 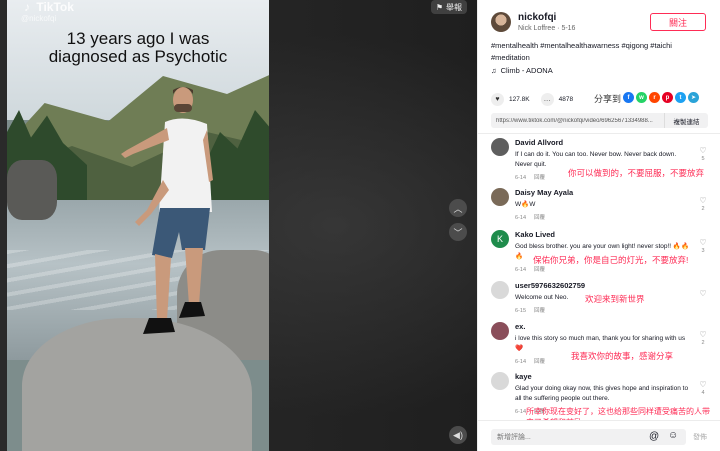 What do you see at coordinates (525, 204) in the screenshot?
I see `comment-text: W🔥W` at bounding box center [525, 204].